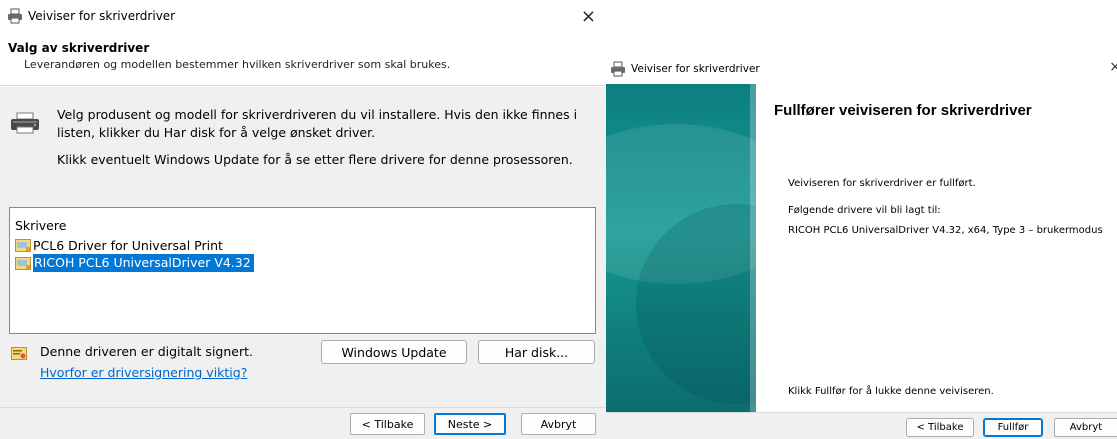 The width and height of the screenshot is (1117, 439). Describe the element at coordinates (79, 48) in the screenshot. I see `page-title: Valg av skriverdriver` at that location.